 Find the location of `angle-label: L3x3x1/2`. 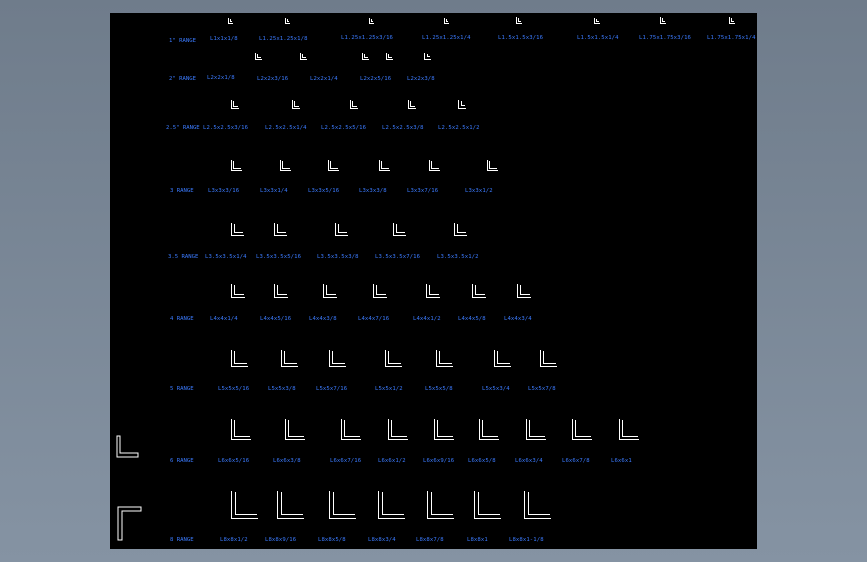

angle-label: L3x3x1/2 is located at coordinates (479, 191).